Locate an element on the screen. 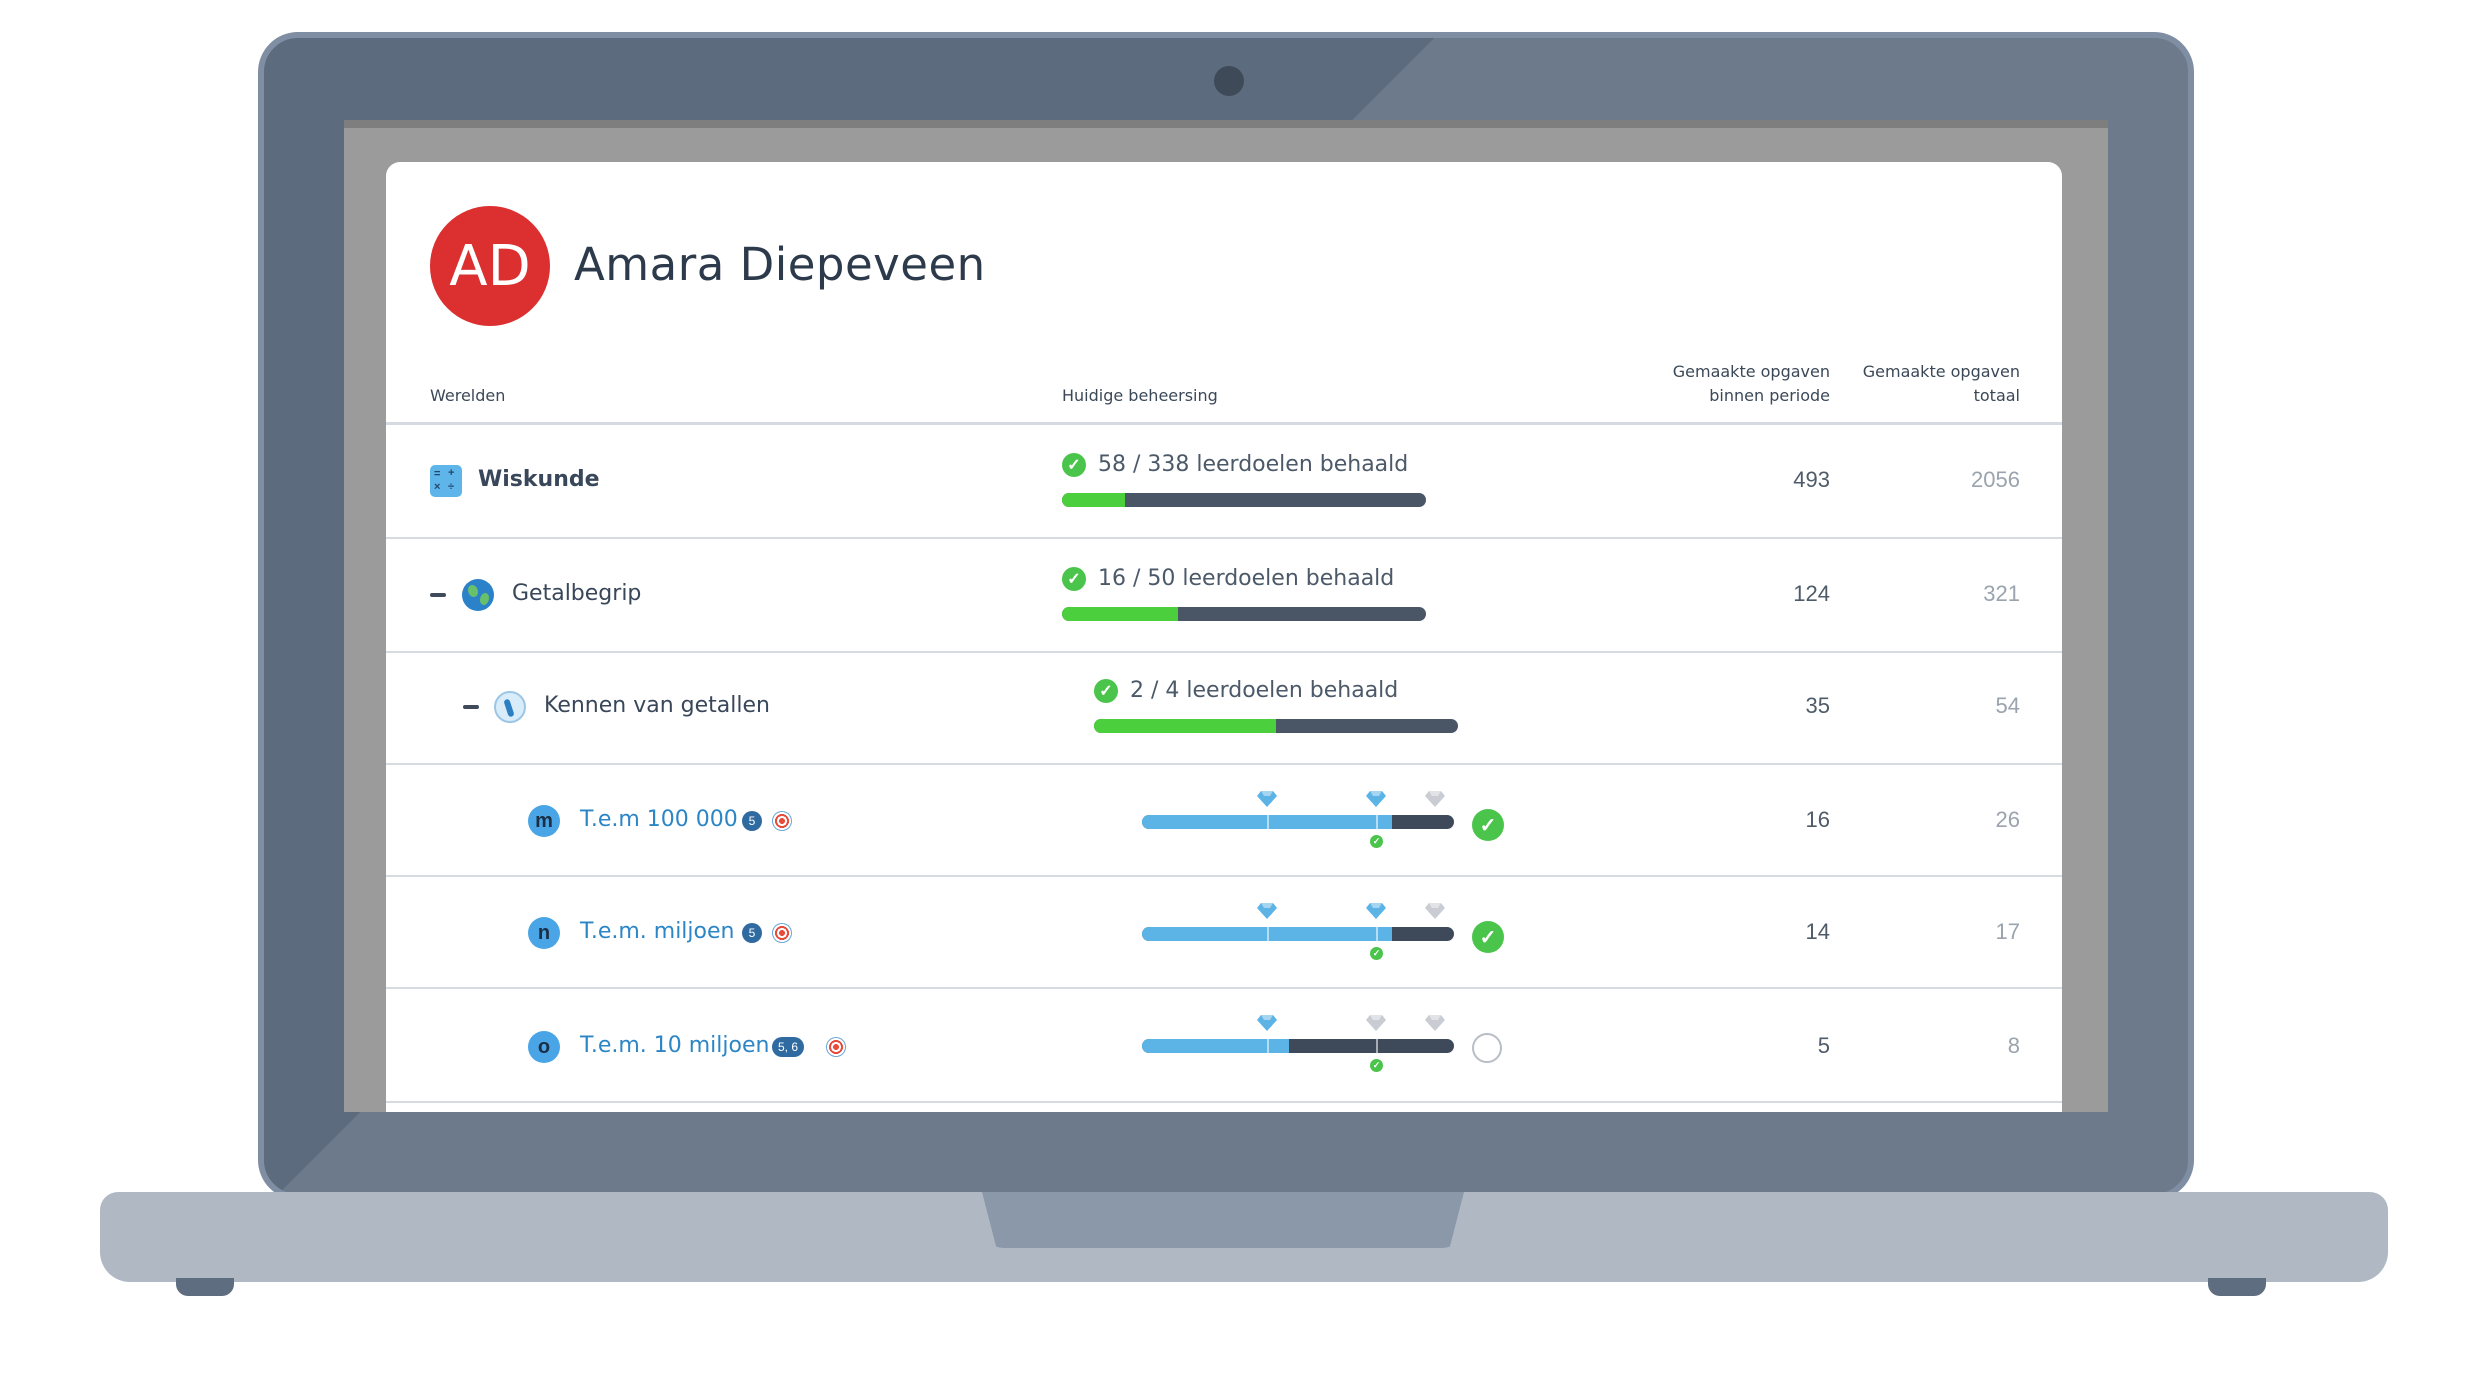  total-count: 54 is located at coordinates (2007, 705).